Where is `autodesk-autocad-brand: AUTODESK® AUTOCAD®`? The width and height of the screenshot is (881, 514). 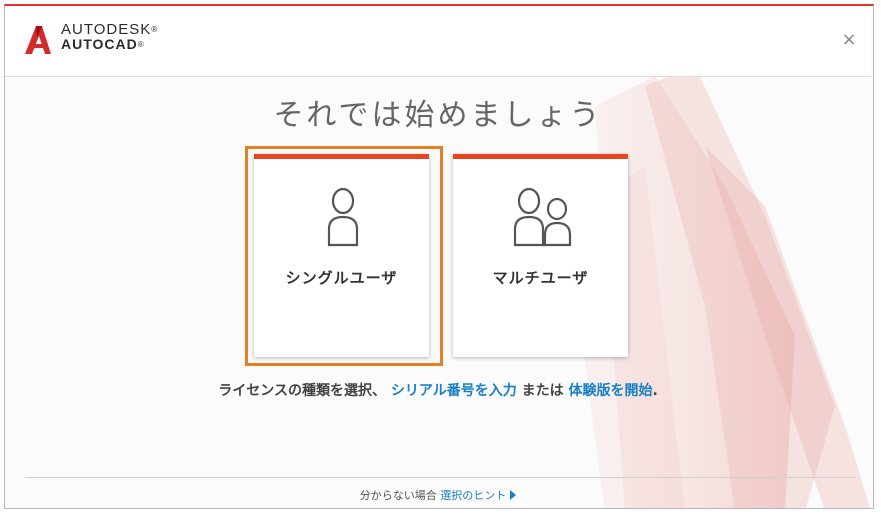 autodesk-autocad-brand: AUTODESK® AUTOCAD® is located at coordinates (109, 37).